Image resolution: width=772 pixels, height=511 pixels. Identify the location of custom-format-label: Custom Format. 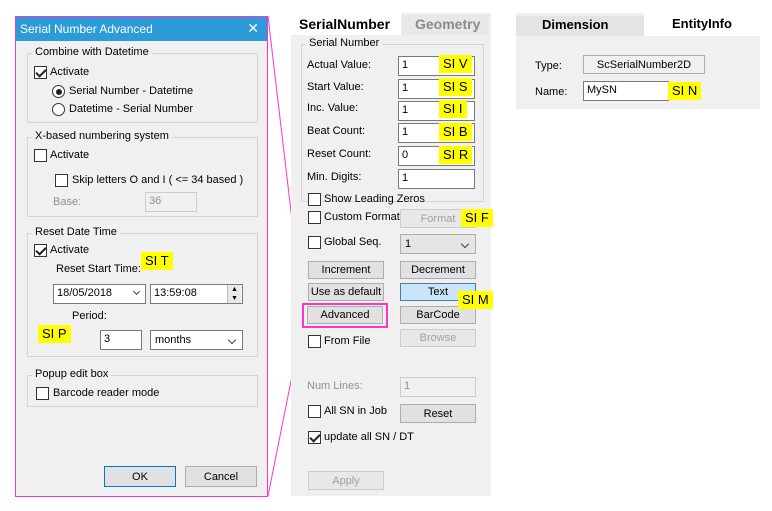
(362, 217).